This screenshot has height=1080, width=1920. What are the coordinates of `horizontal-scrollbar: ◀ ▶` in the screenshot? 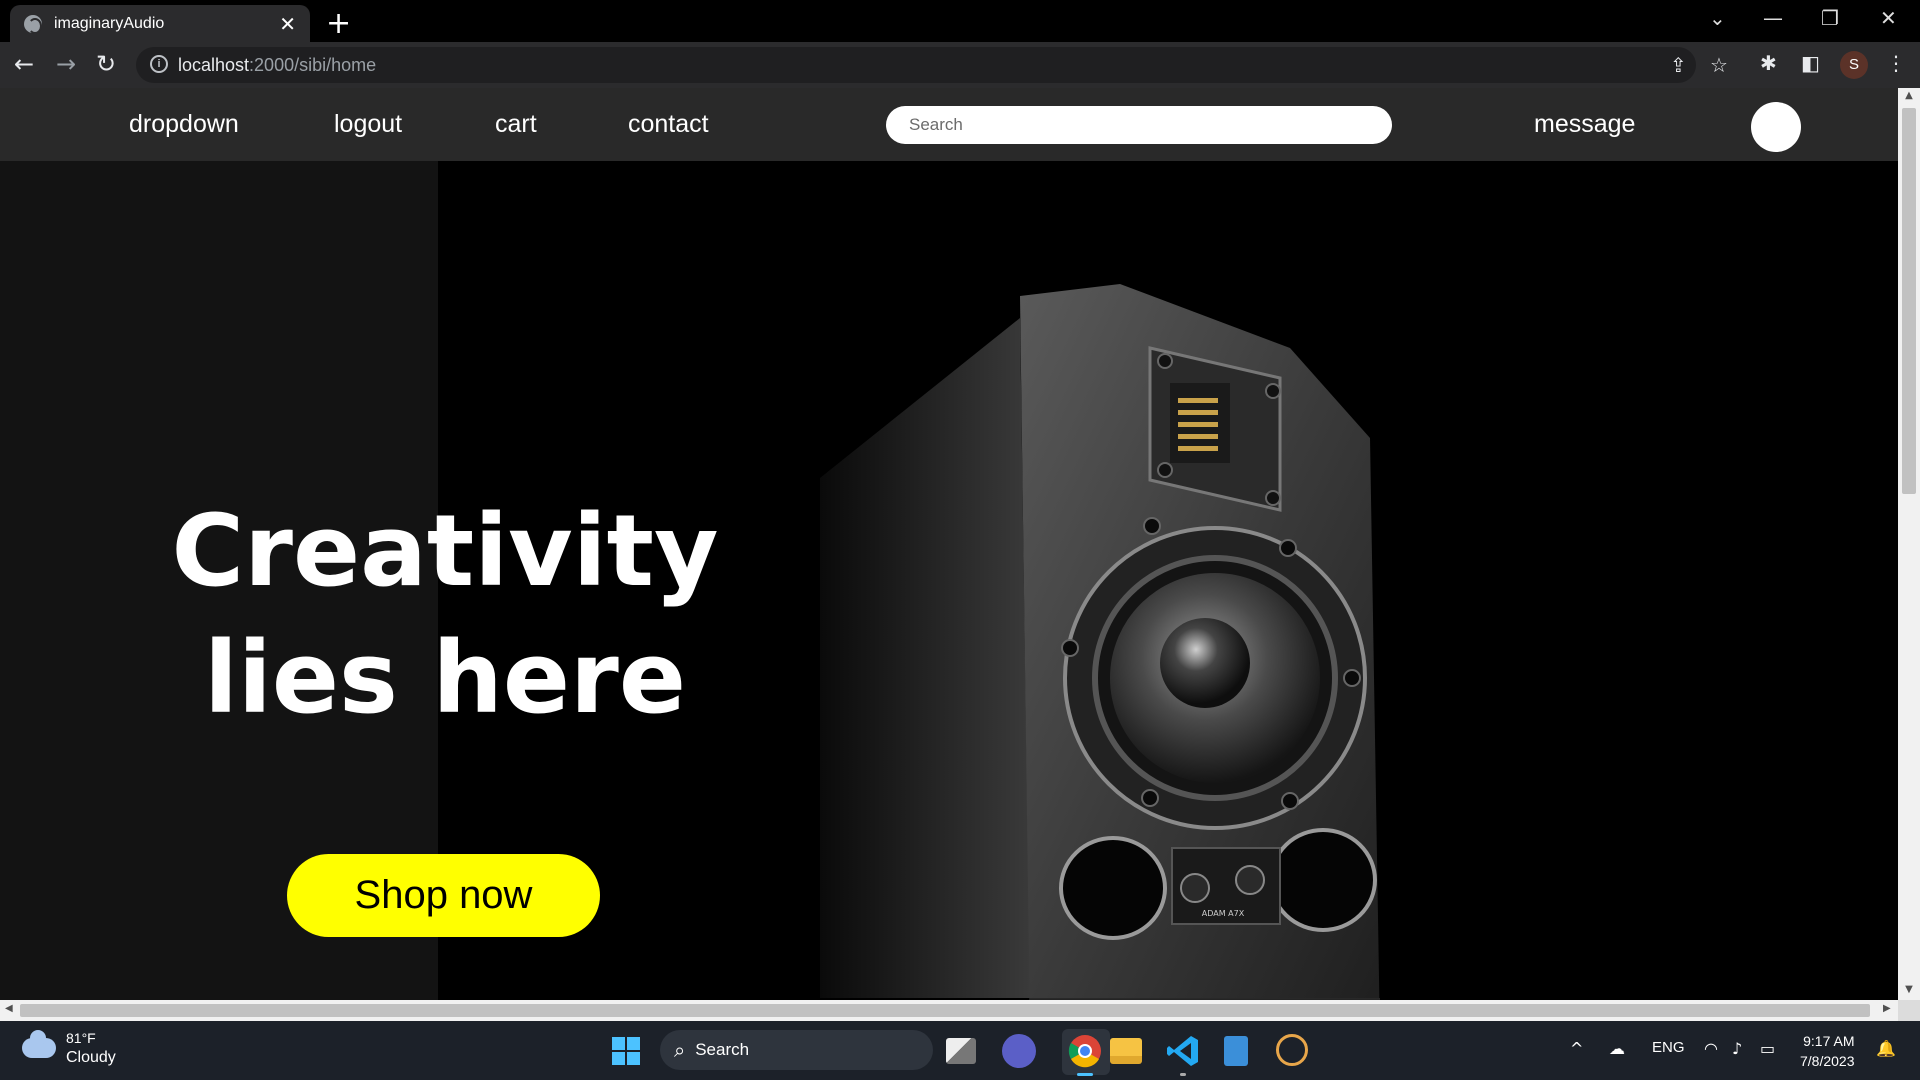 It's located at (949, 1010).